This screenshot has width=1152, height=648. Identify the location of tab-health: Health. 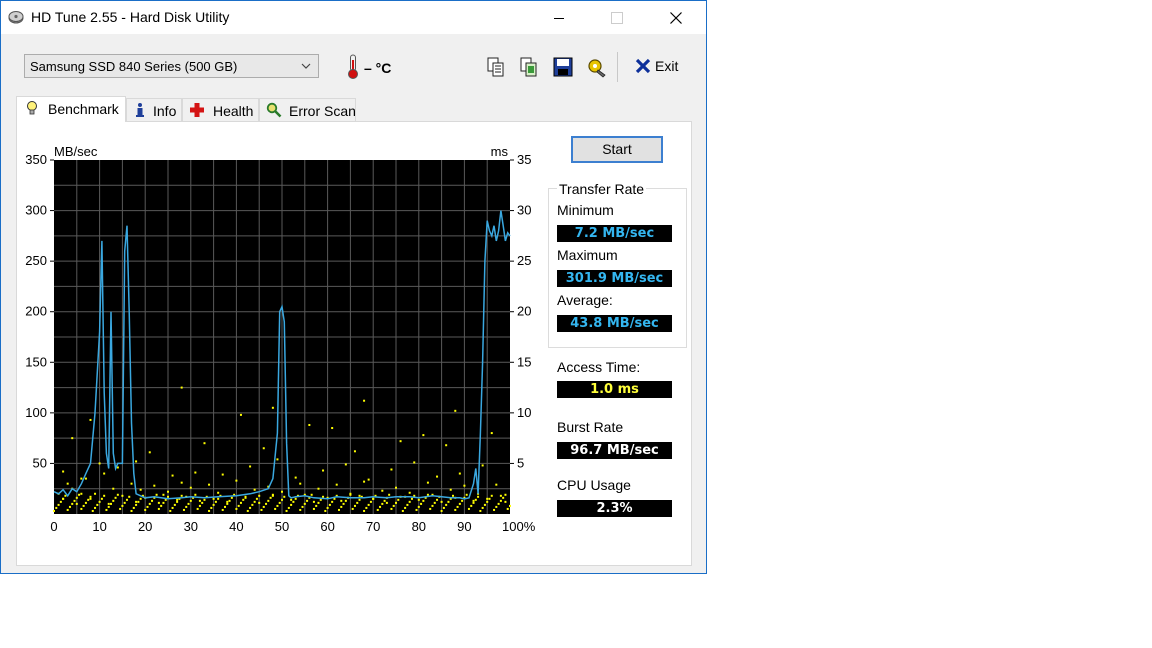
(220, 109).